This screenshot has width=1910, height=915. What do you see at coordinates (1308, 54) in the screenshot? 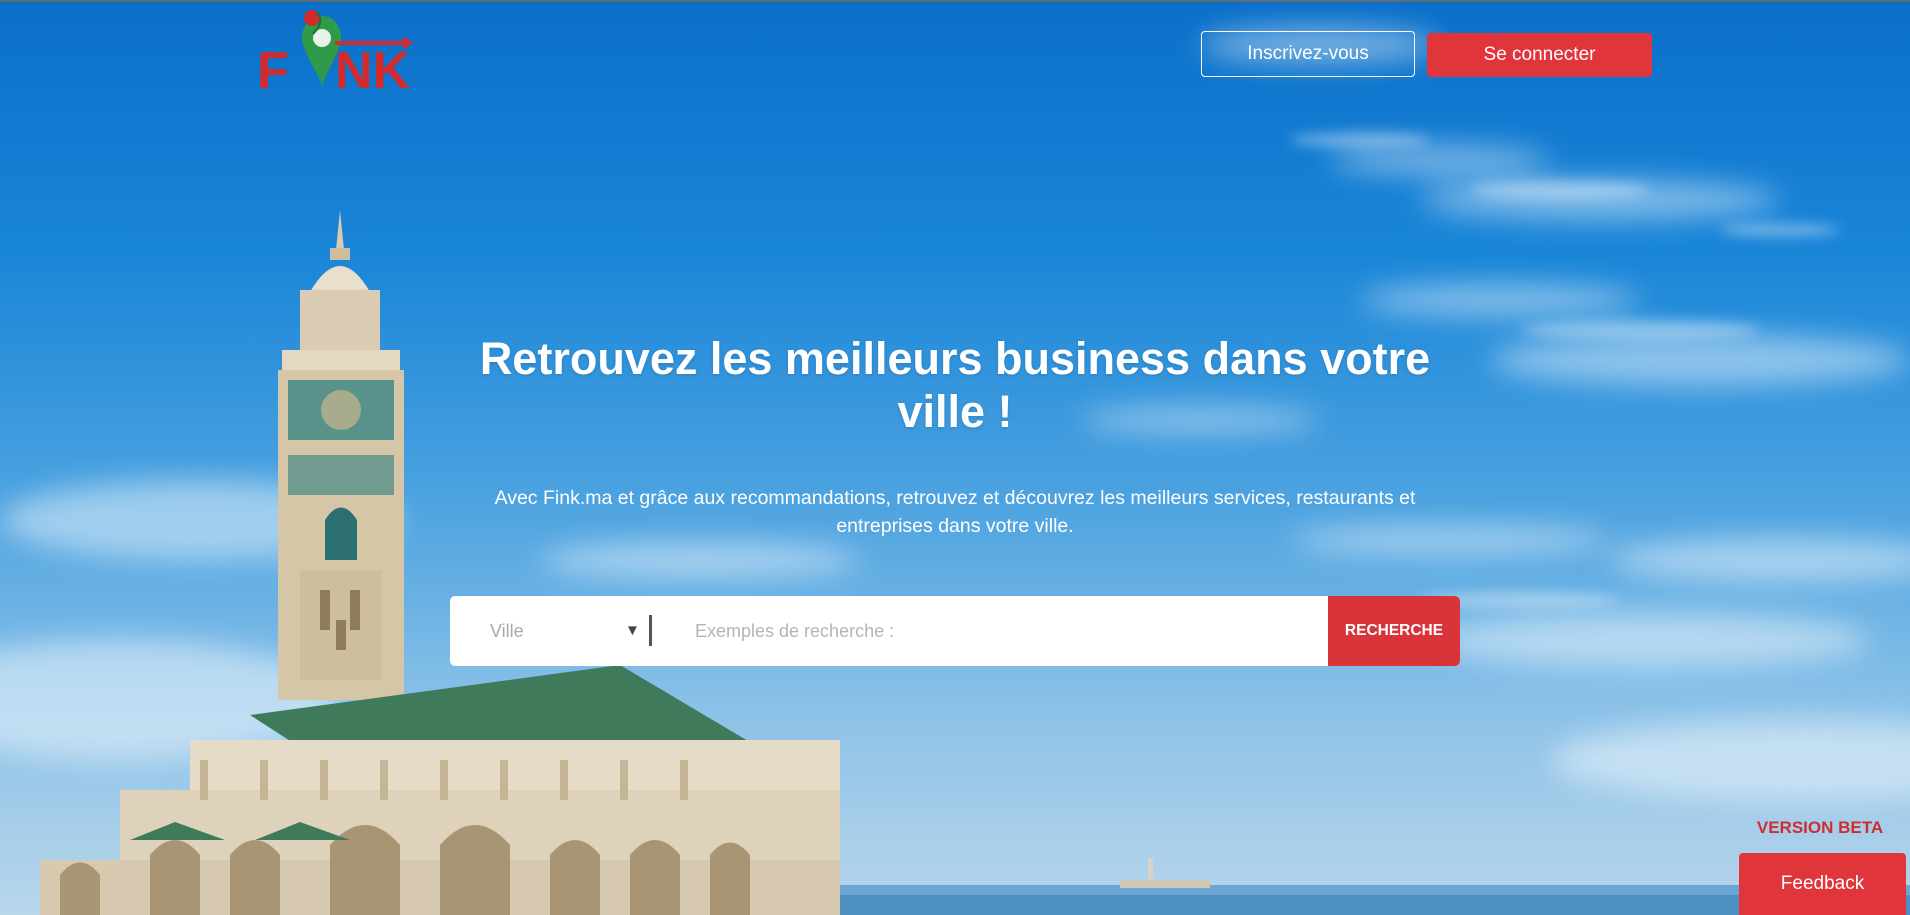
I see `signup-button: Inscrivez-vous` at bounding box center [1308, 54].